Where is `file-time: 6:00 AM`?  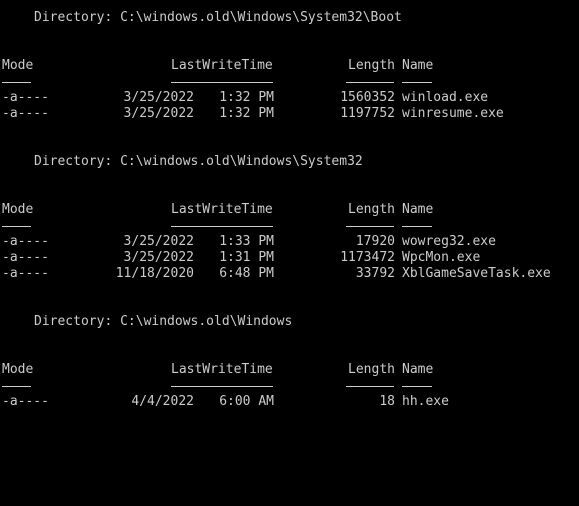 file-time: 6:00 AM is located at coordinates (246, 401).